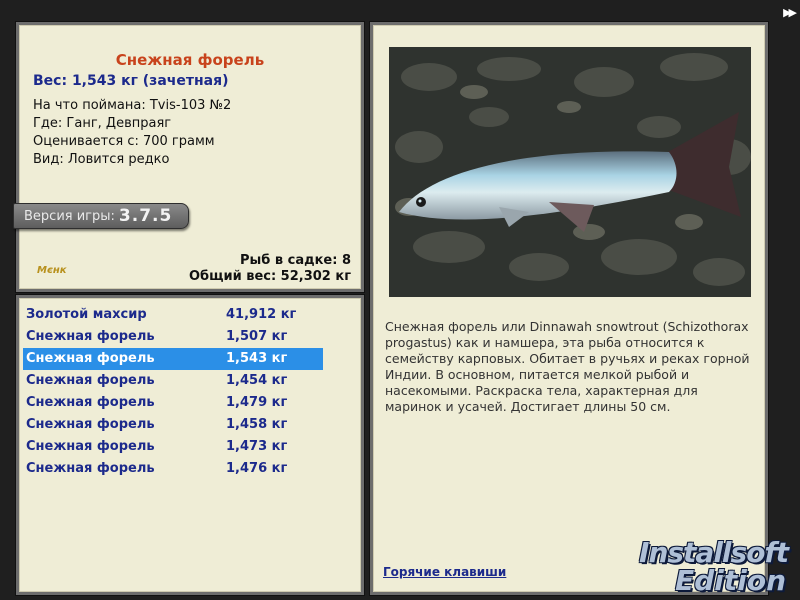 This screenshot has height=600, width=800. What do you see at coordinates (173, 359) in the screenshot?
I see `catch-list-item: Снежная форель 1,543 кг` at bounding box center [173, 359].